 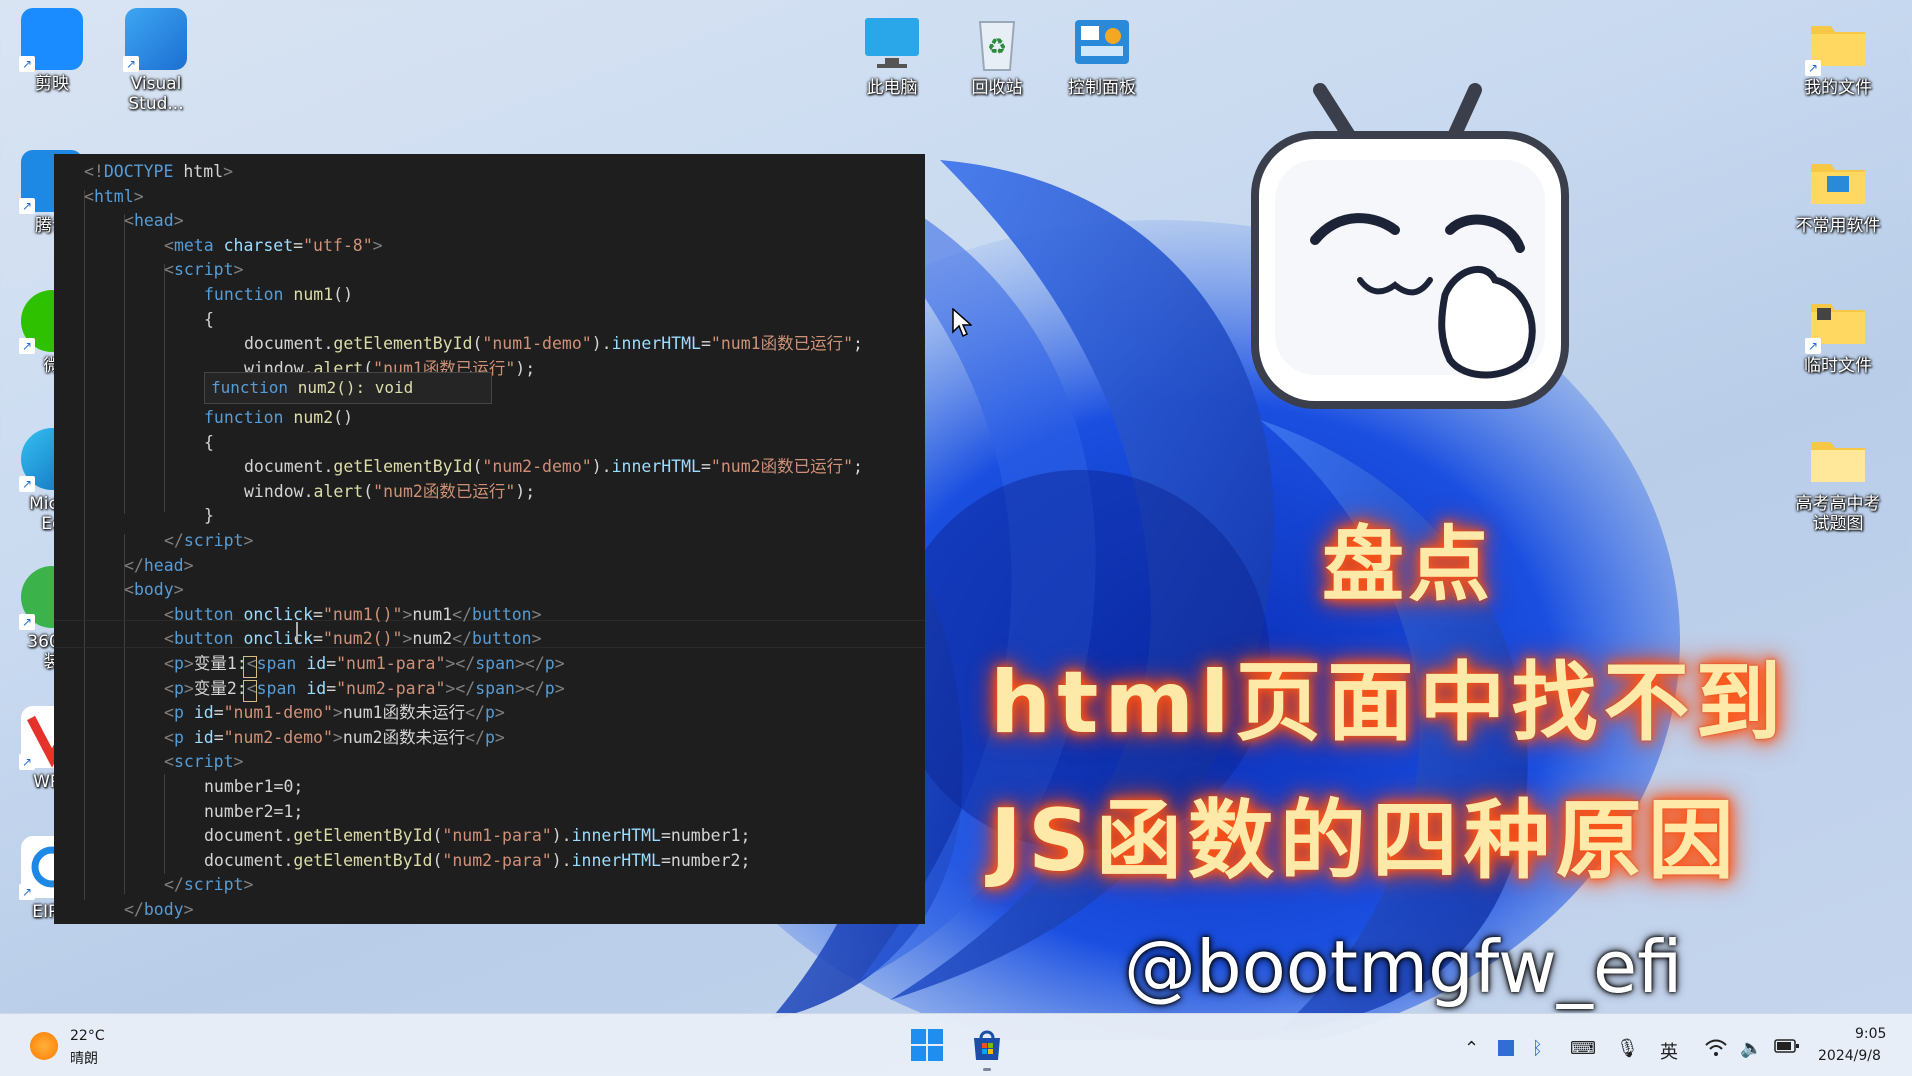 I want to click on desktop-icon-exam-images: 高考高中考 试题图, so click(x=1838, y=481).